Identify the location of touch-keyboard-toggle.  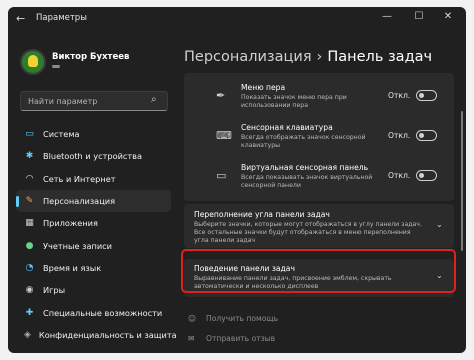
(426, 135).